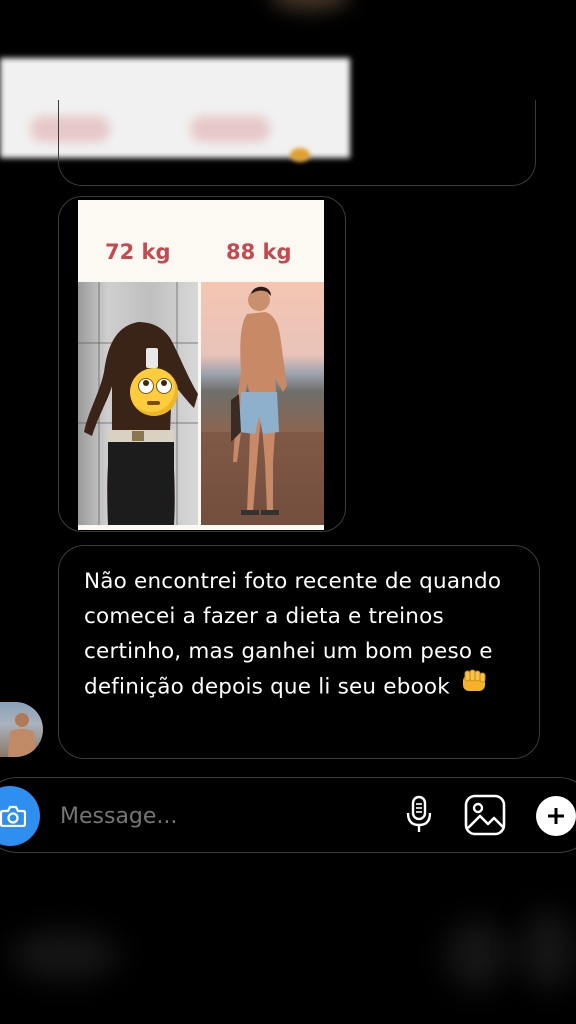 The width and height of the screenshot is (576, 1024). What do you see at coordinates (21, 729) in the screenshot?
I see `sender-avatar` at bounding box center [21, 729].